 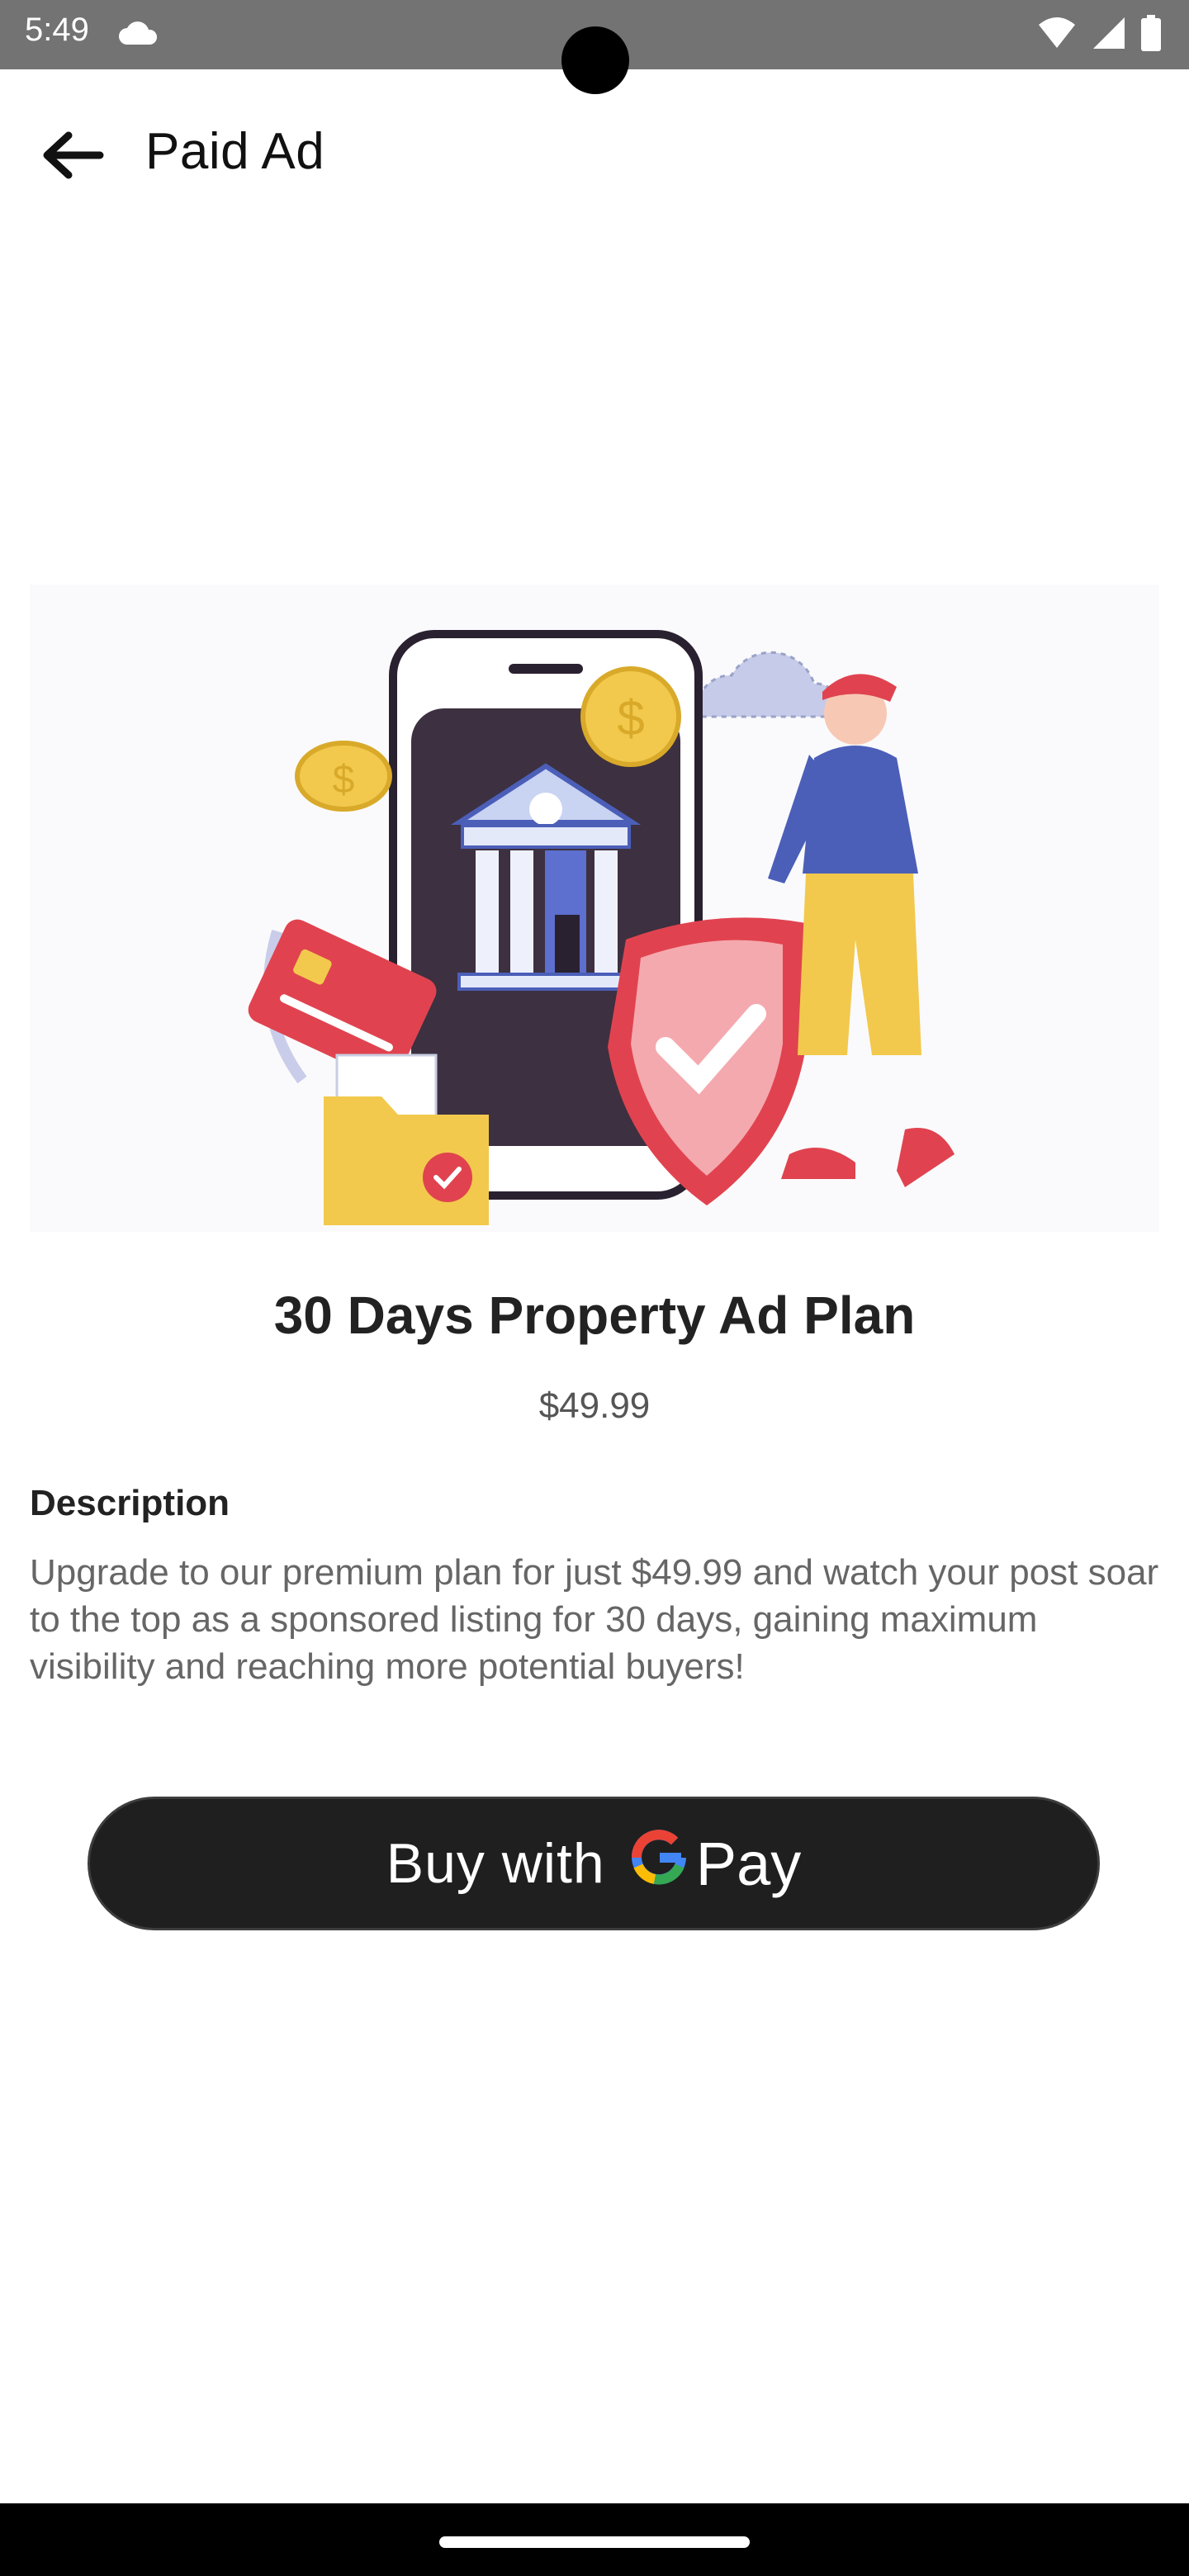 I want to click on google-g-icon, so click(x=659, y=1863).